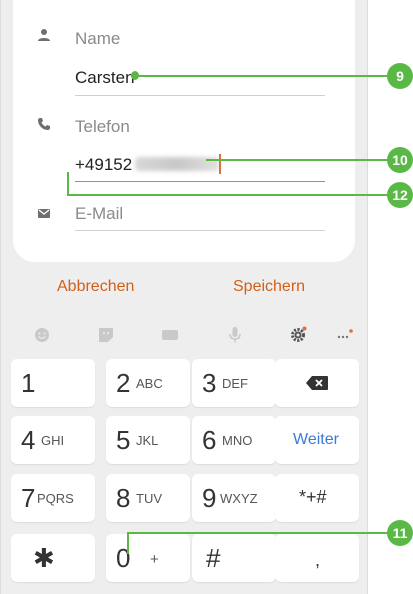  Describe the element at coordinates (102, 126) in the screenshot. I see `phone-label: Telefon` at that location.